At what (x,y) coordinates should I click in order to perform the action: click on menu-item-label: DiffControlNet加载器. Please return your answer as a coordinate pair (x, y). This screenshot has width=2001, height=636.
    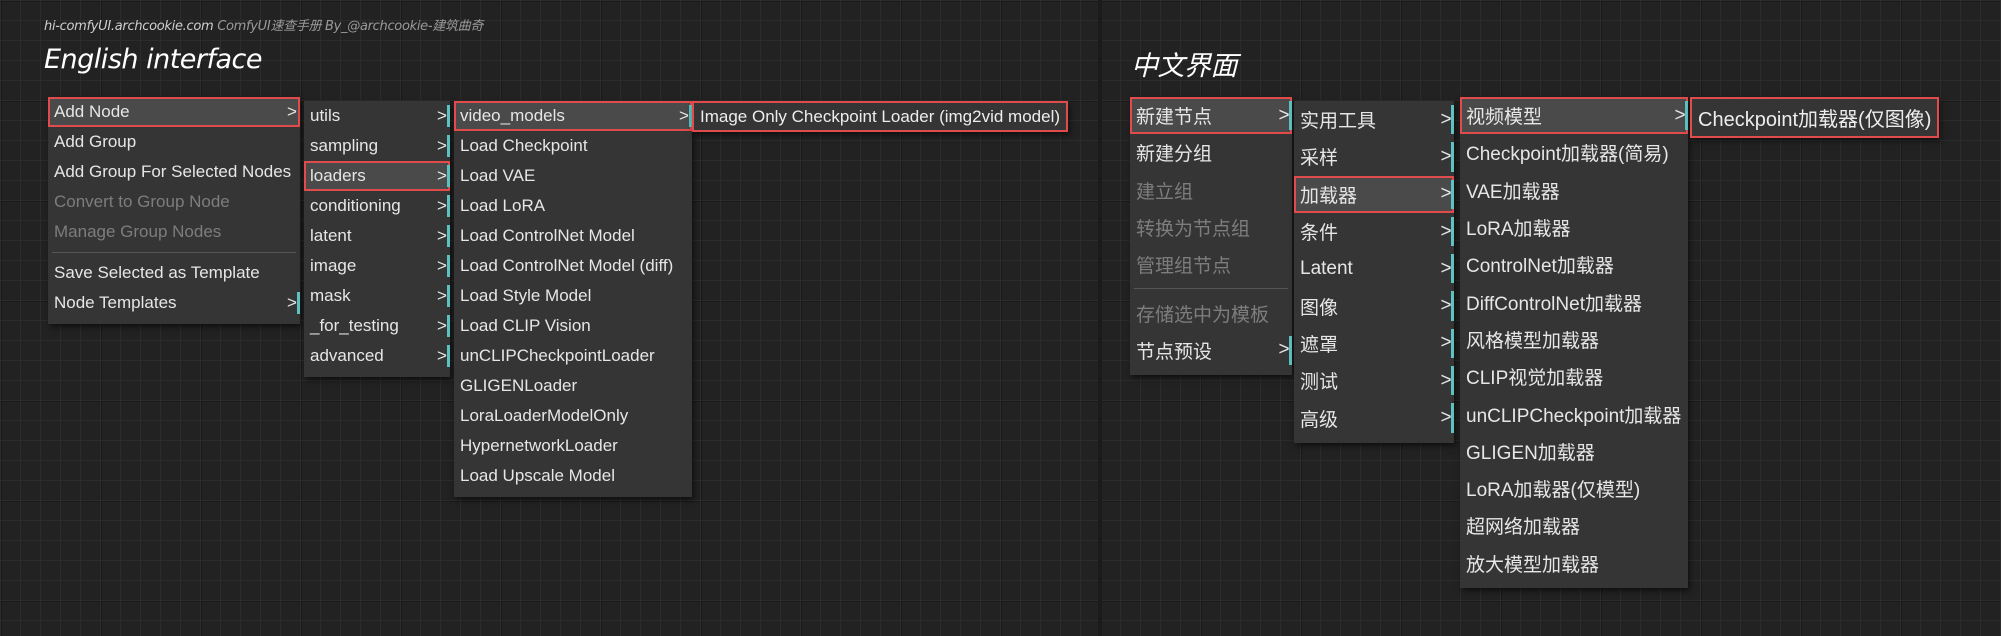
    Looking at the image, I should click on (1554, 304).